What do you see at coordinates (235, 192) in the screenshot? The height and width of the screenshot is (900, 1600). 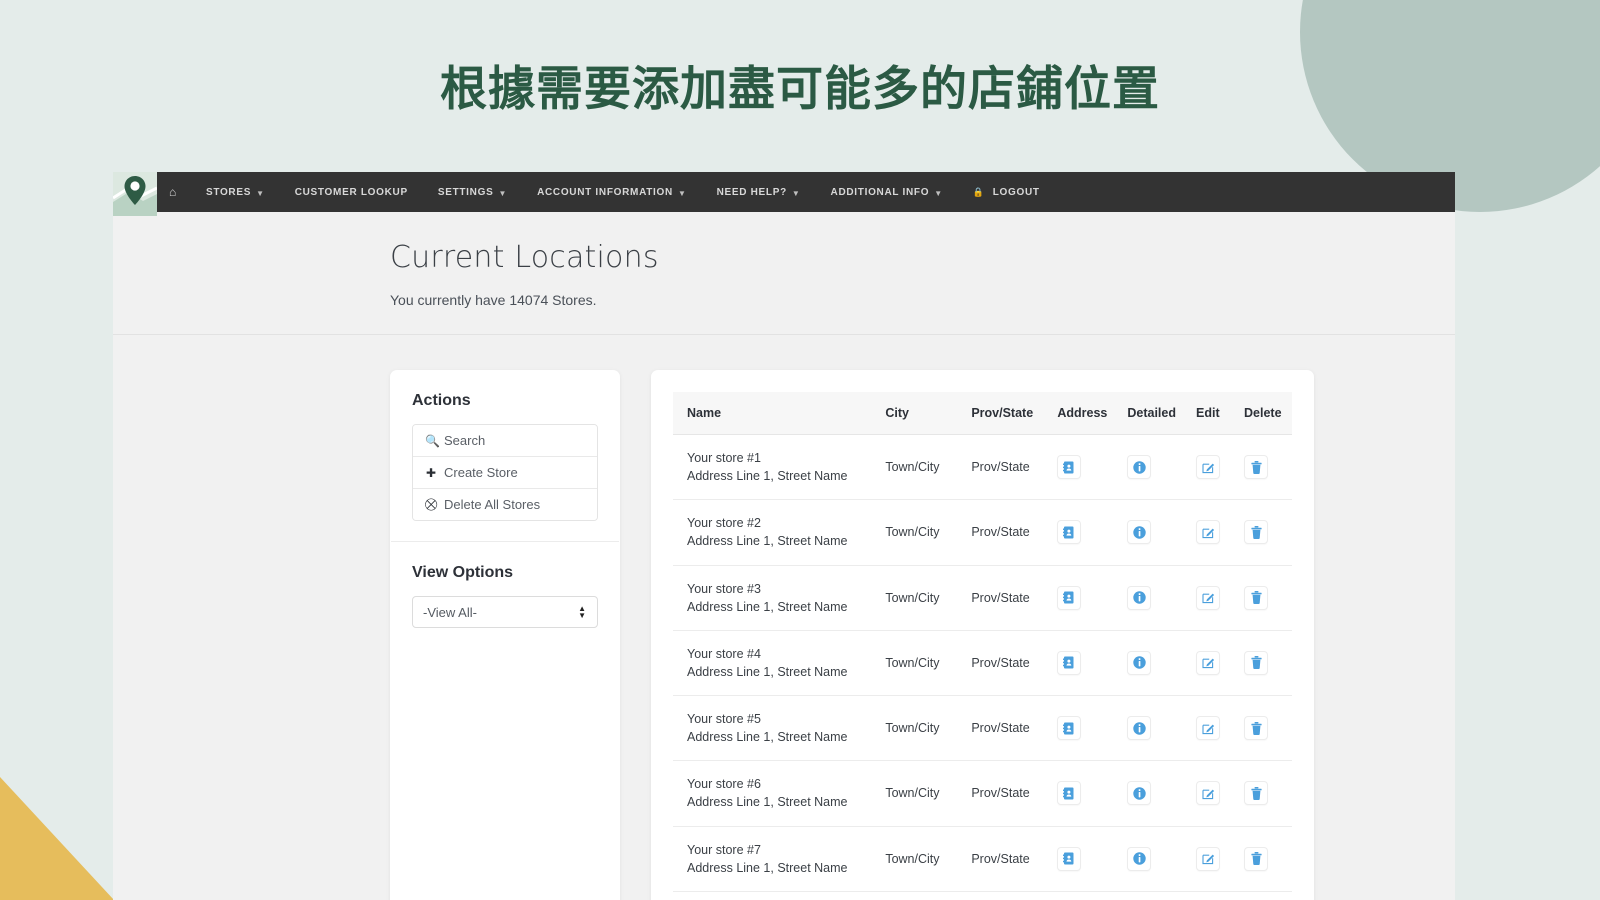 I see `nav-item-stores: STORES ▼` at bounding box center [235, 192].